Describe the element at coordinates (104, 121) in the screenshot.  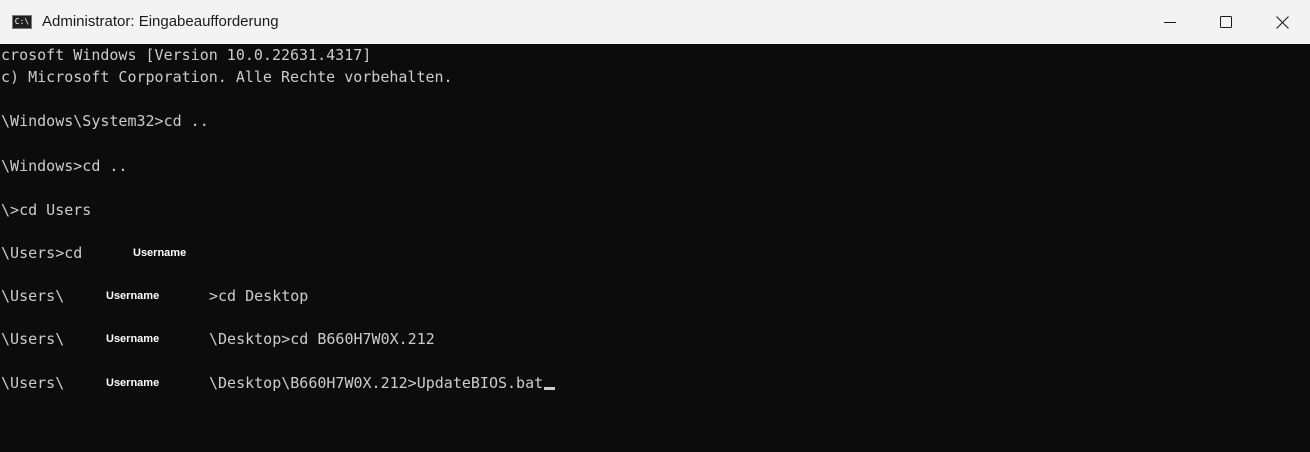
I see `console-line-cd-system32: :\Windows\System32>cd ..` at that location.